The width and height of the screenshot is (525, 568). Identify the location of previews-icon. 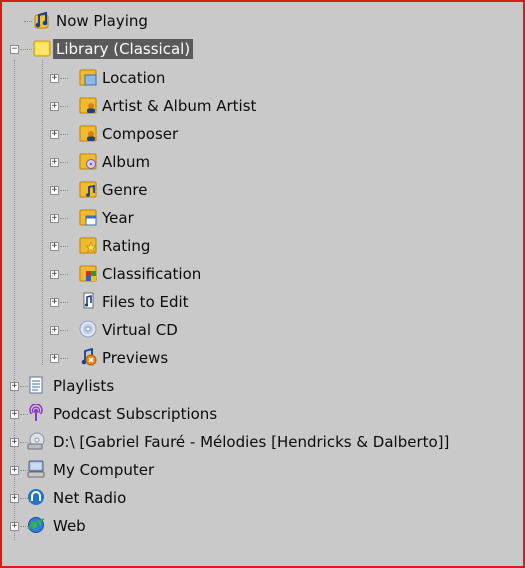
(89, 357).